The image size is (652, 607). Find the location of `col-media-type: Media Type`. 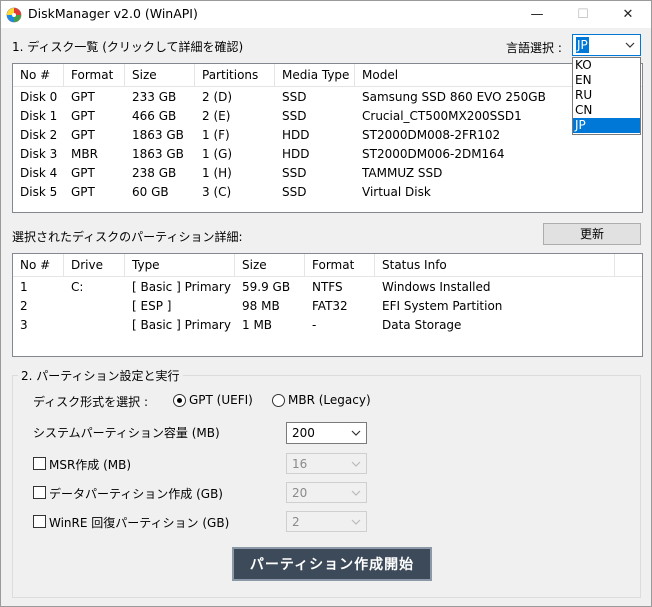

col-media-type: Media Type is located at coordinates (315, 75).